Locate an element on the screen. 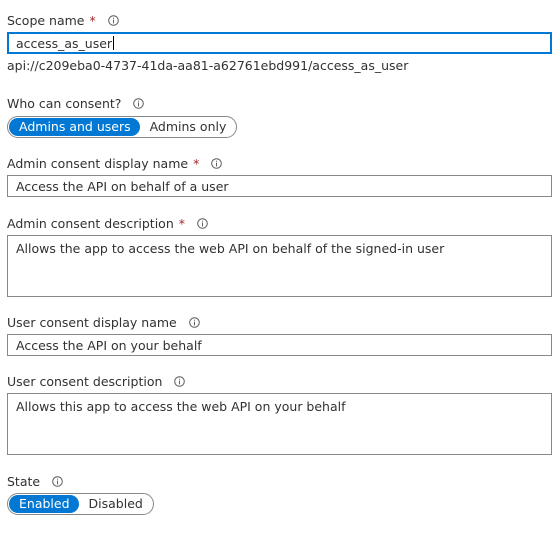 This screenshot has width=560, height=550. who-can-consent-label: Who can consent? is located at coordinates (64, 103).